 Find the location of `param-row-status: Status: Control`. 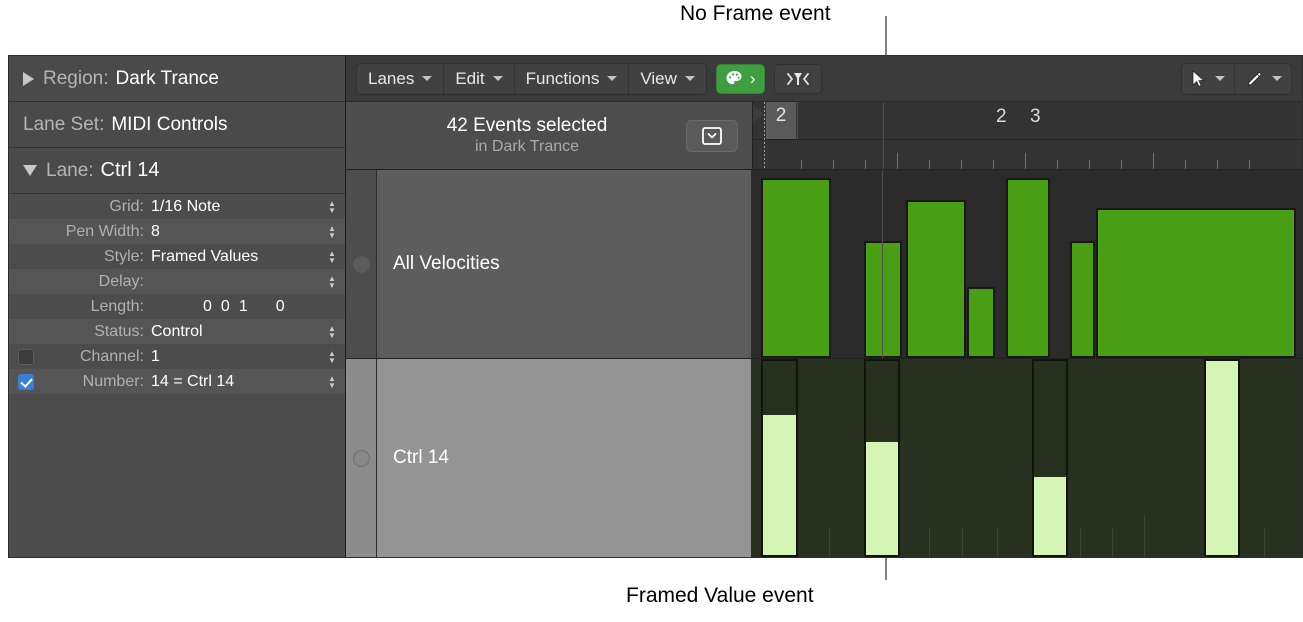

param-row-status: Status: Control is located at coordinates (177, 331).